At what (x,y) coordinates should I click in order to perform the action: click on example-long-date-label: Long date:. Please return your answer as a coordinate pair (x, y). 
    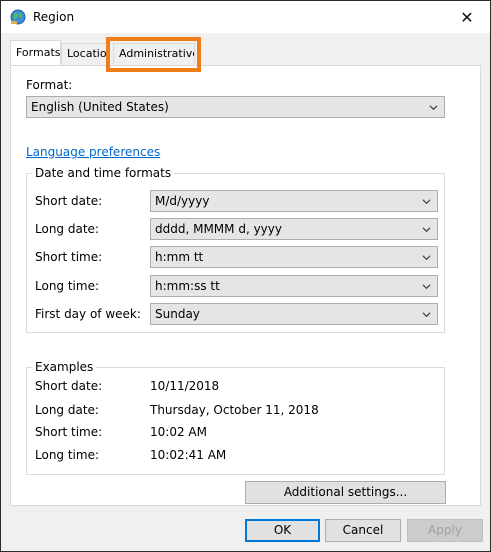
    Looking at the image, I should click on (67, 410).